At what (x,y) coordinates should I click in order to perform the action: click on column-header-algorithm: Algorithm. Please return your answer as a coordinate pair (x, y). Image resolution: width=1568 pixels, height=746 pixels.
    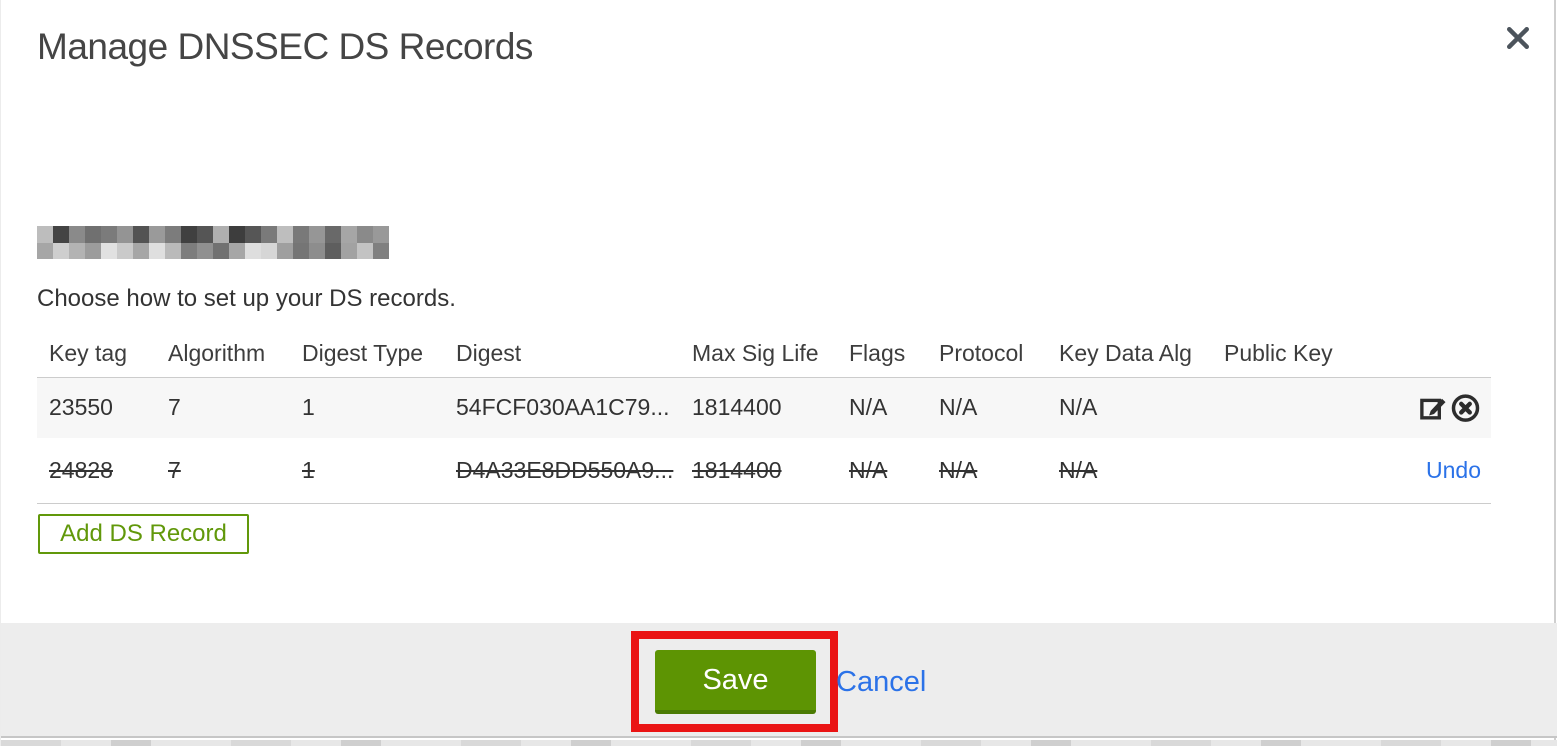
    Looking at the image, I should click on (217, 352).